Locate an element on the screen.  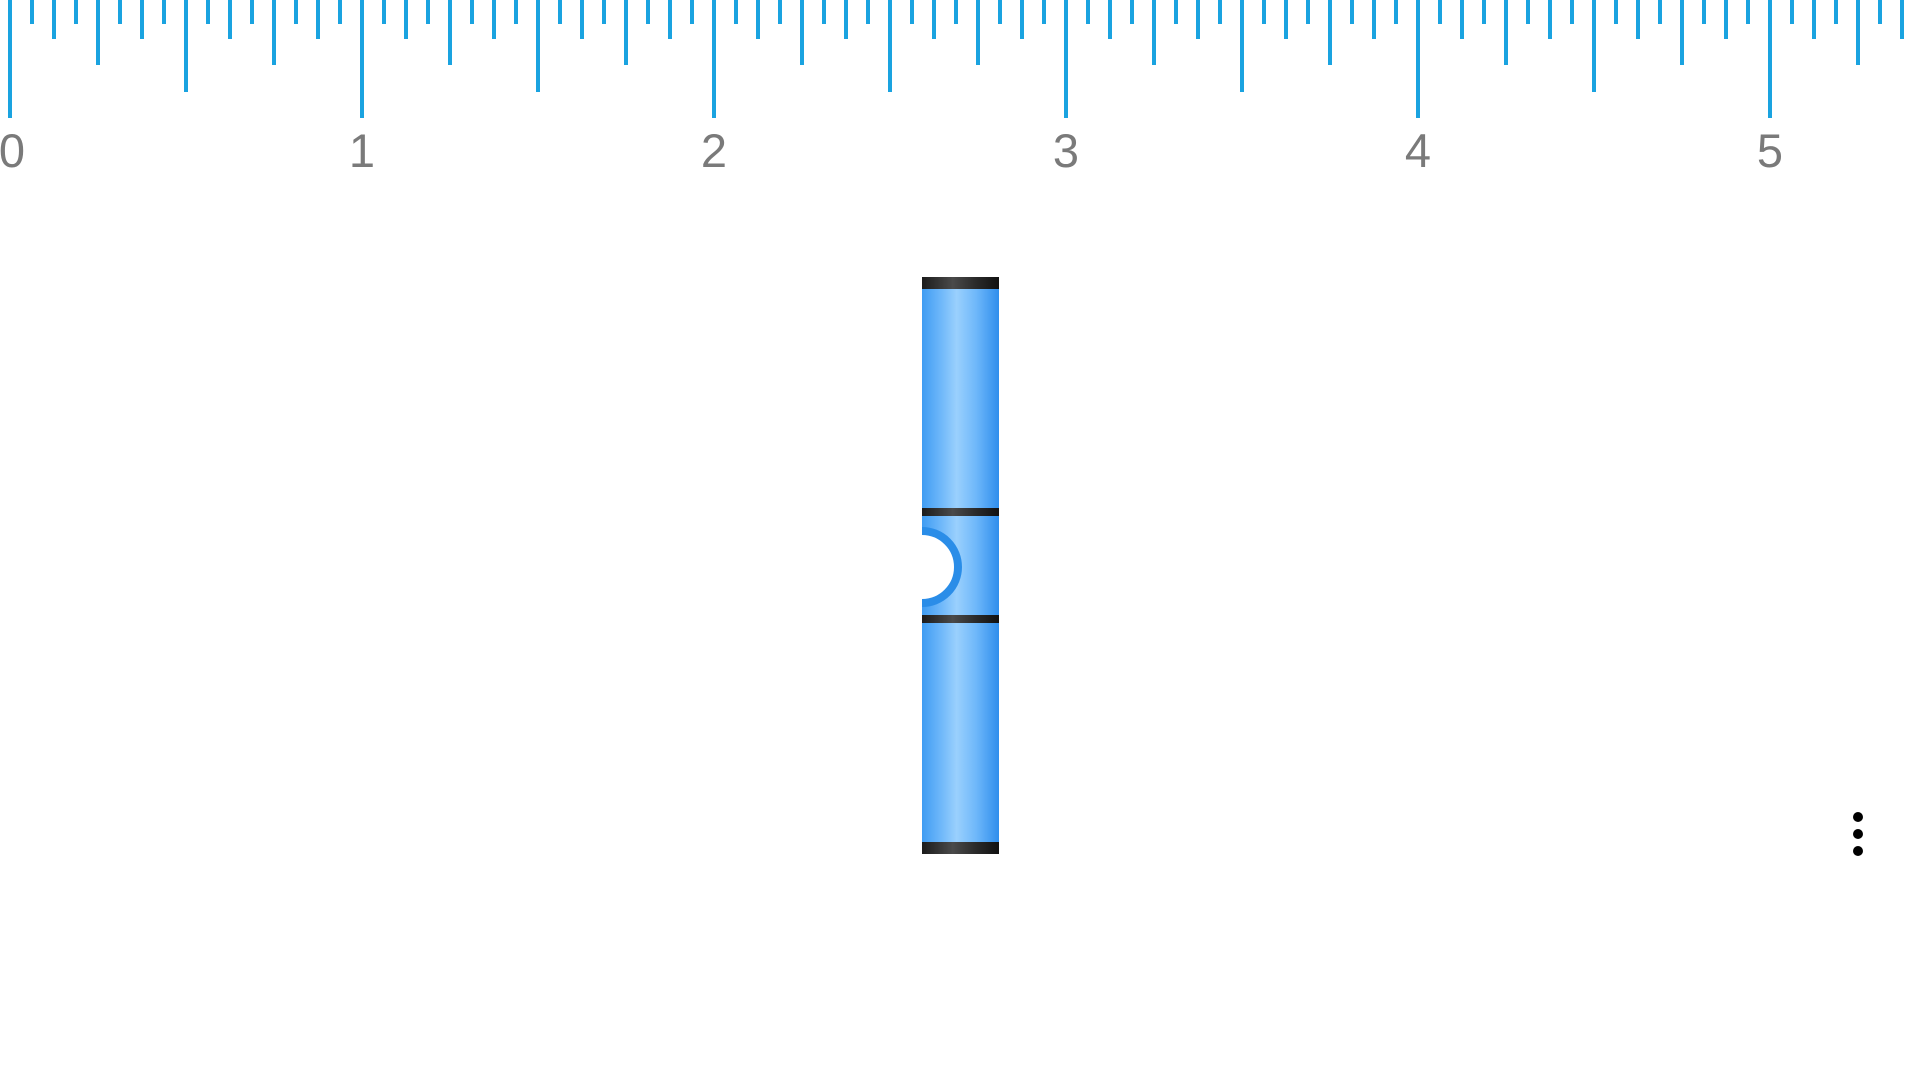
level-lower-marker is located at coordinates (960, 619).